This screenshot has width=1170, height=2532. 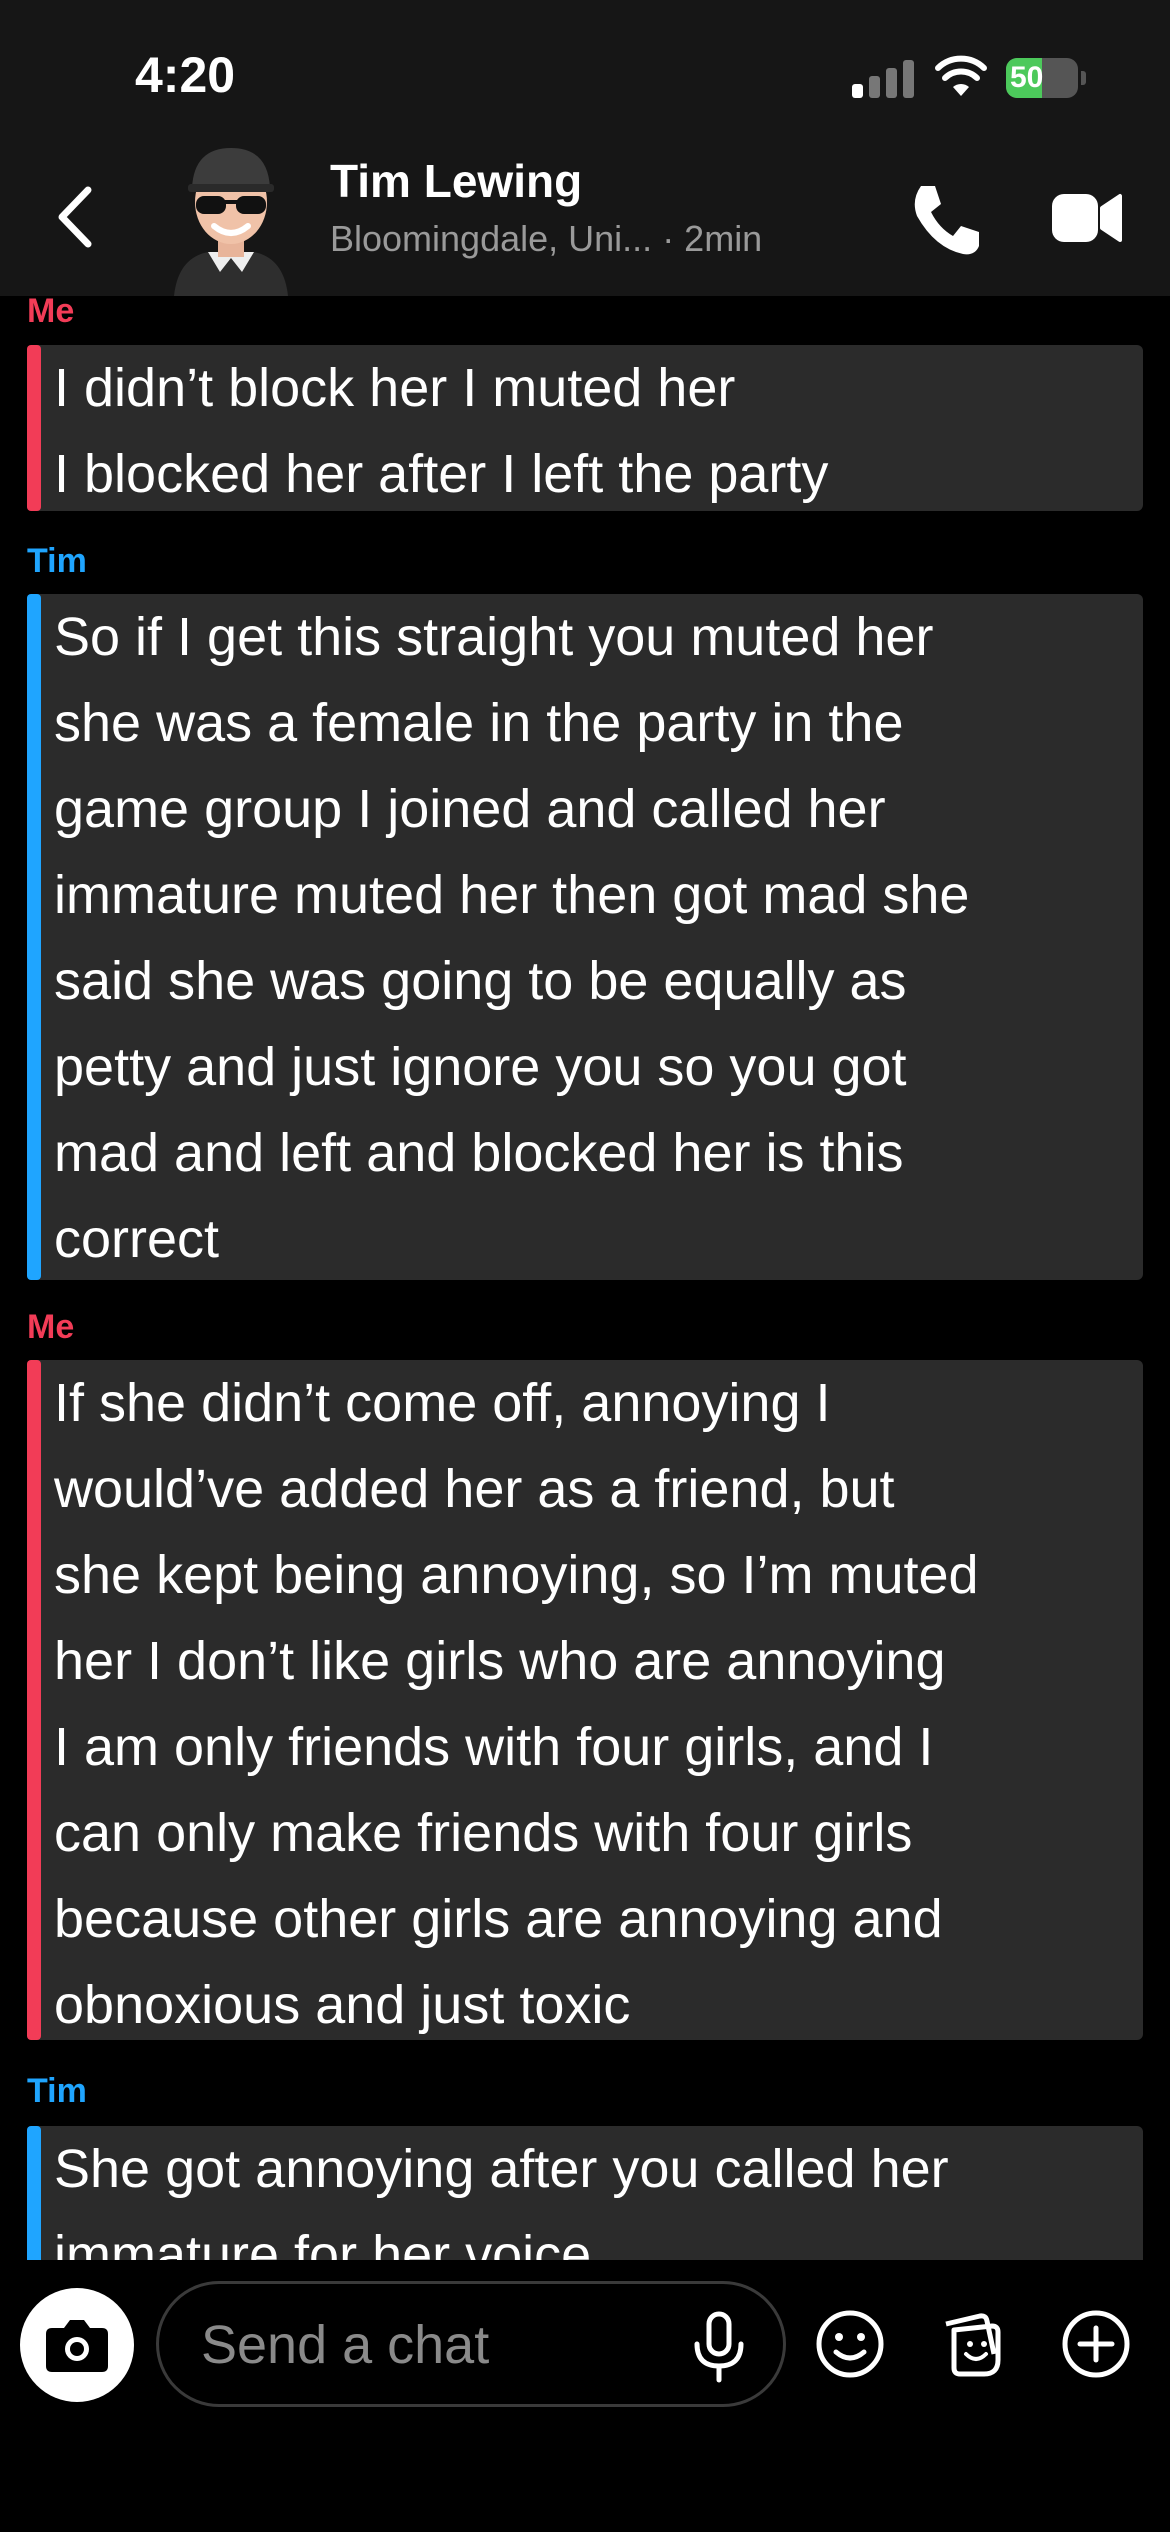 What do you see at coordinates (456, 181) in the screenshot?
I see `contact-name: Tim Lewing` at bounding box center [456, 181].